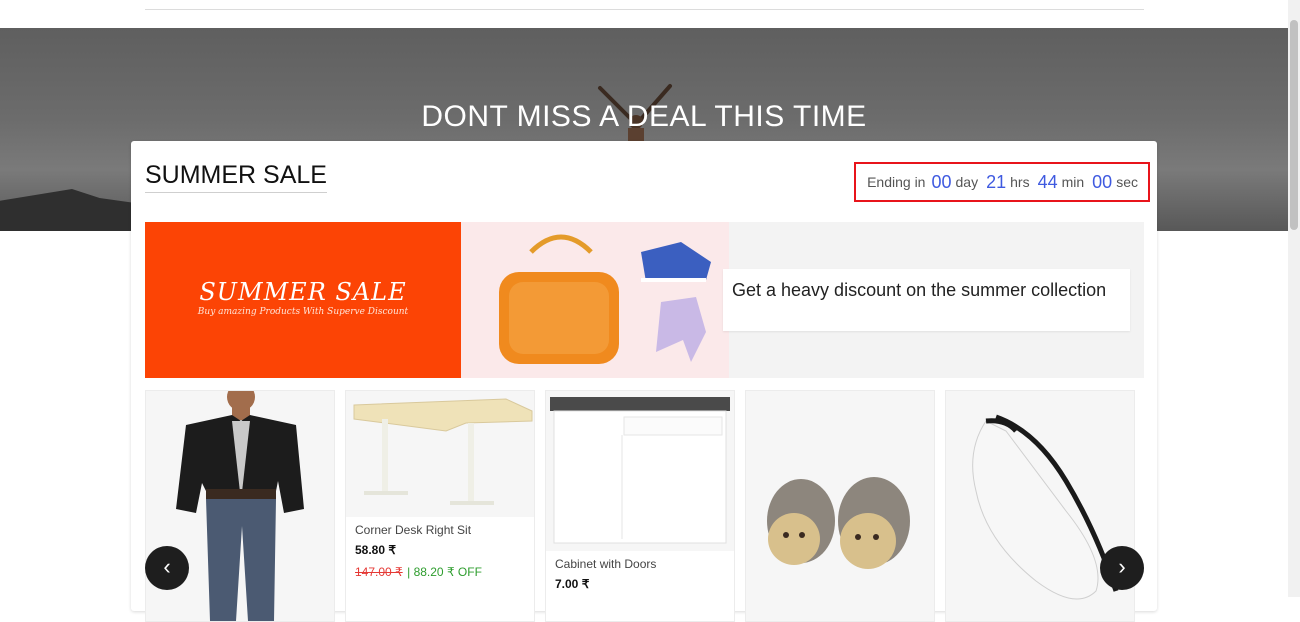 Image resolution: width=1300 pixels, height=622 pixels. I want to click on hero-title: DONT MISS A DEAL THIS TIME, so click(644, 116).